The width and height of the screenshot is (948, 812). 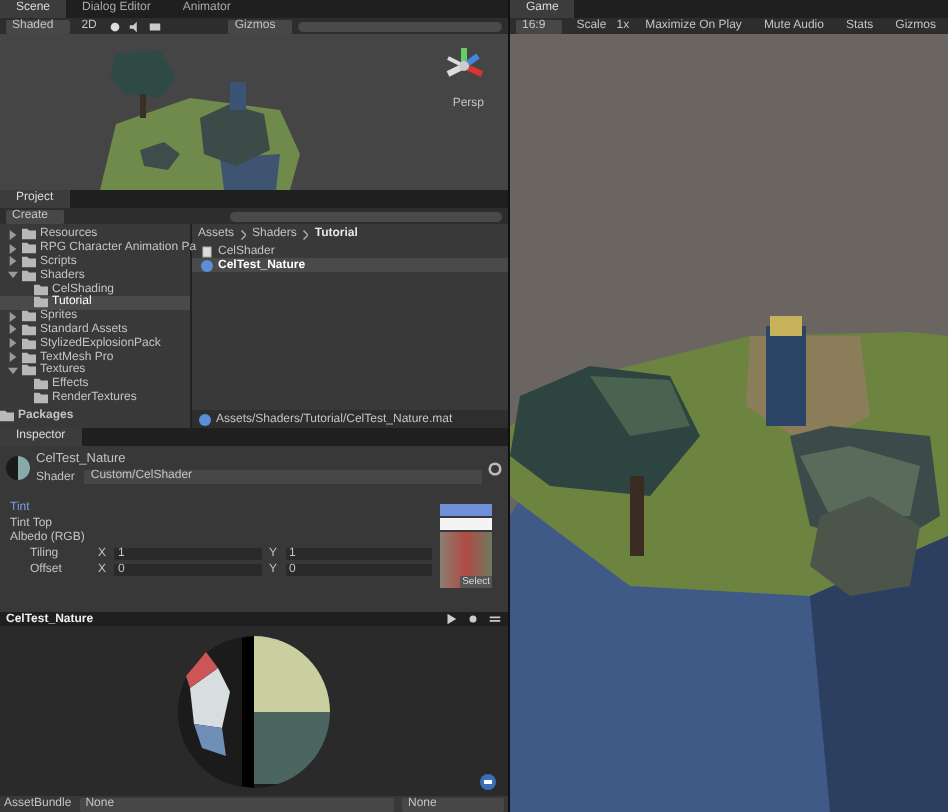 I want to click on shader-file-icon, so click(x=207, y=251).